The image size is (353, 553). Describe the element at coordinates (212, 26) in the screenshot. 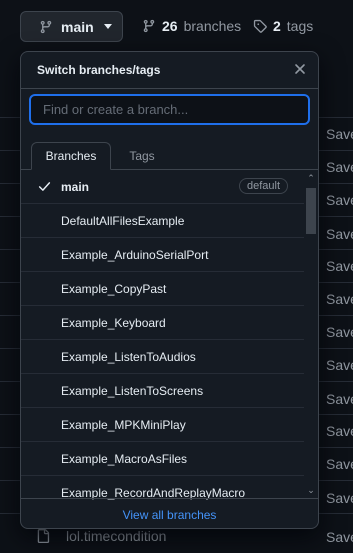

I see `branches-label: branches` at that location.